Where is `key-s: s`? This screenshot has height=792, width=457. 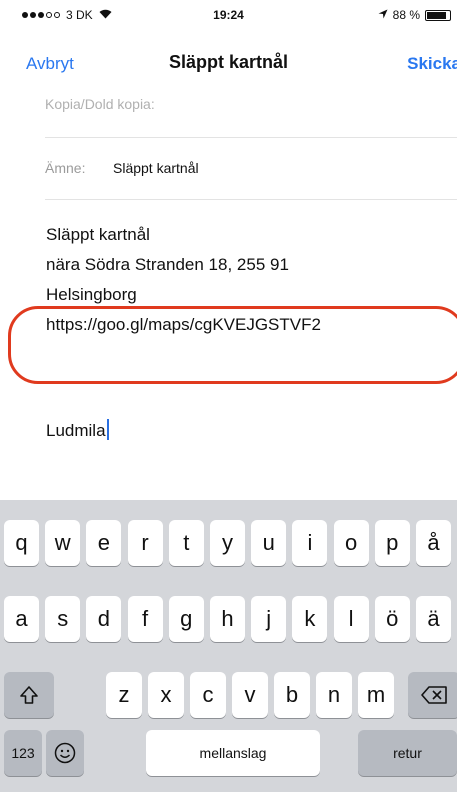
key-s: s is located at coordinates (63, 619).